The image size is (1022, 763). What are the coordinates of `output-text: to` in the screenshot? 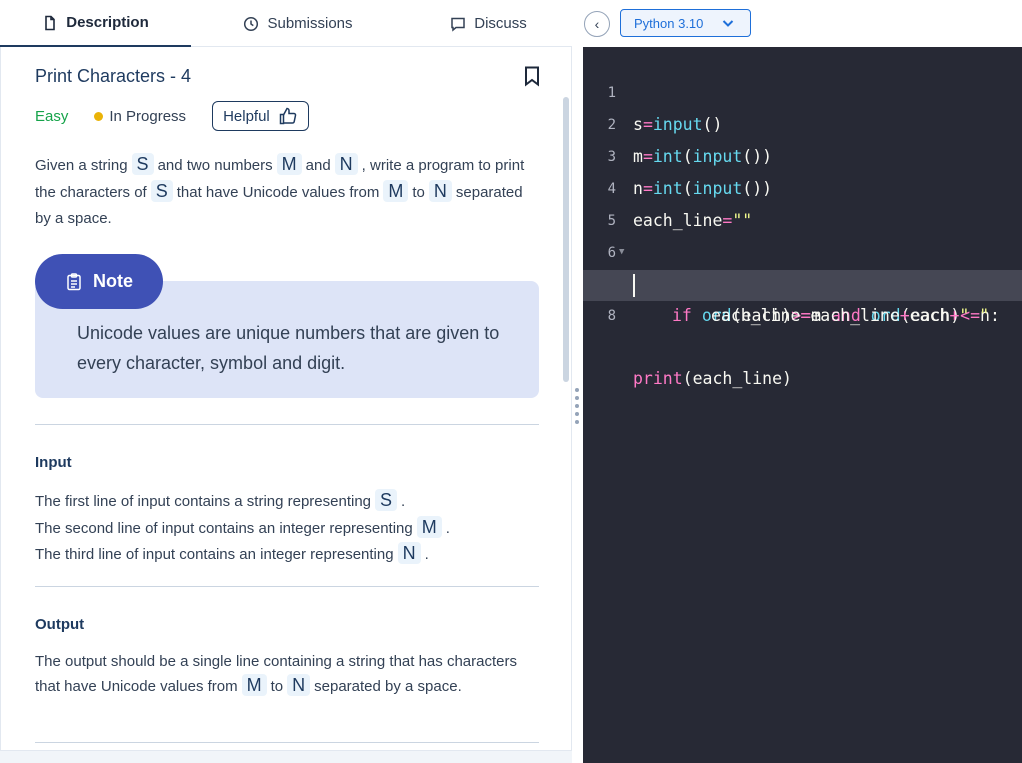 It's located at (277, 686).